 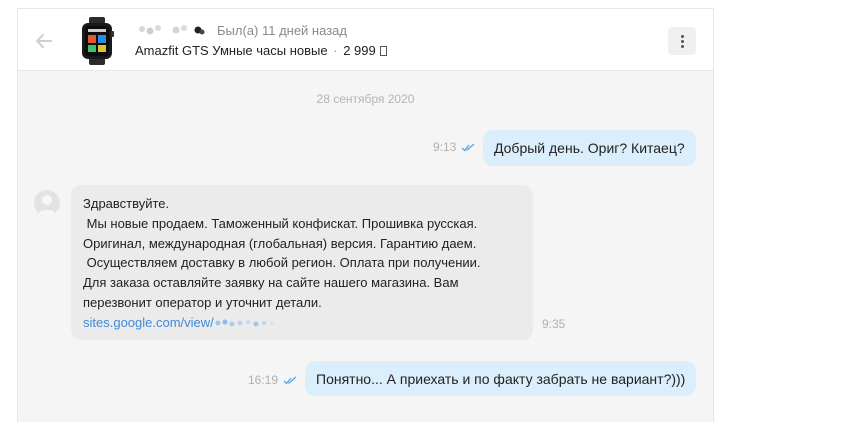 I want to click on listing-price: 2 999, so click(x=359, y=50).